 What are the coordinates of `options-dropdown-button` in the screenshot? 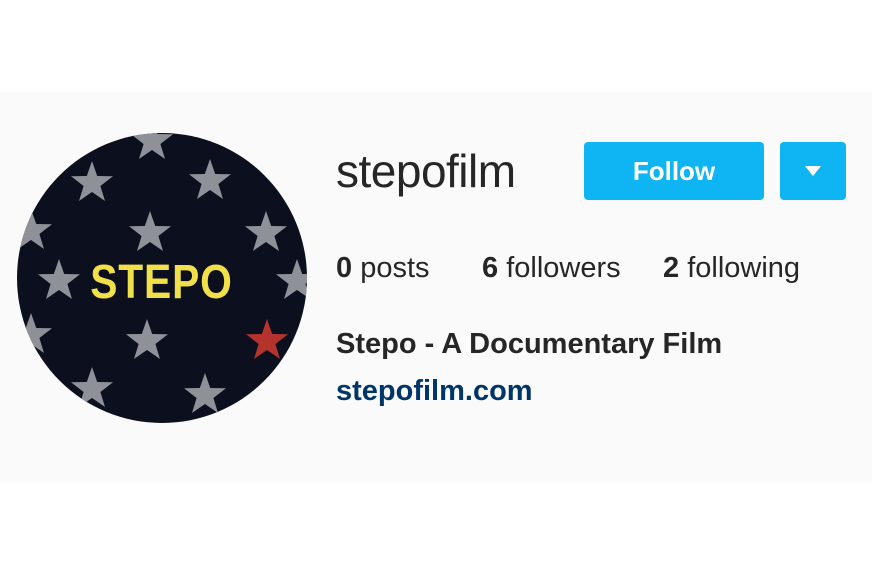 It's located at (813, 171).